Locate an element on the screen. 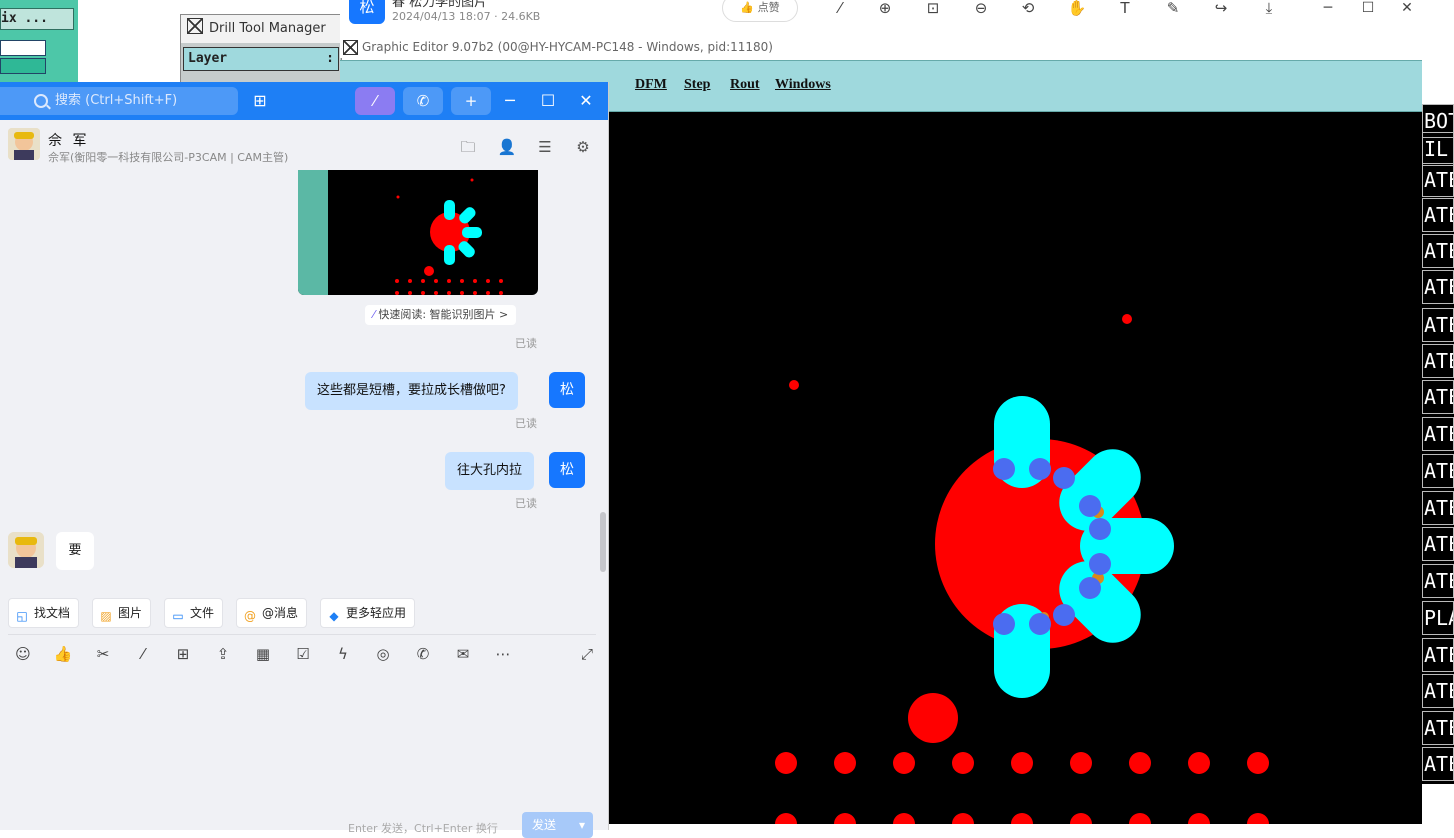  zoom-out-icon: ⊖ is located at coordinates (981, 8).